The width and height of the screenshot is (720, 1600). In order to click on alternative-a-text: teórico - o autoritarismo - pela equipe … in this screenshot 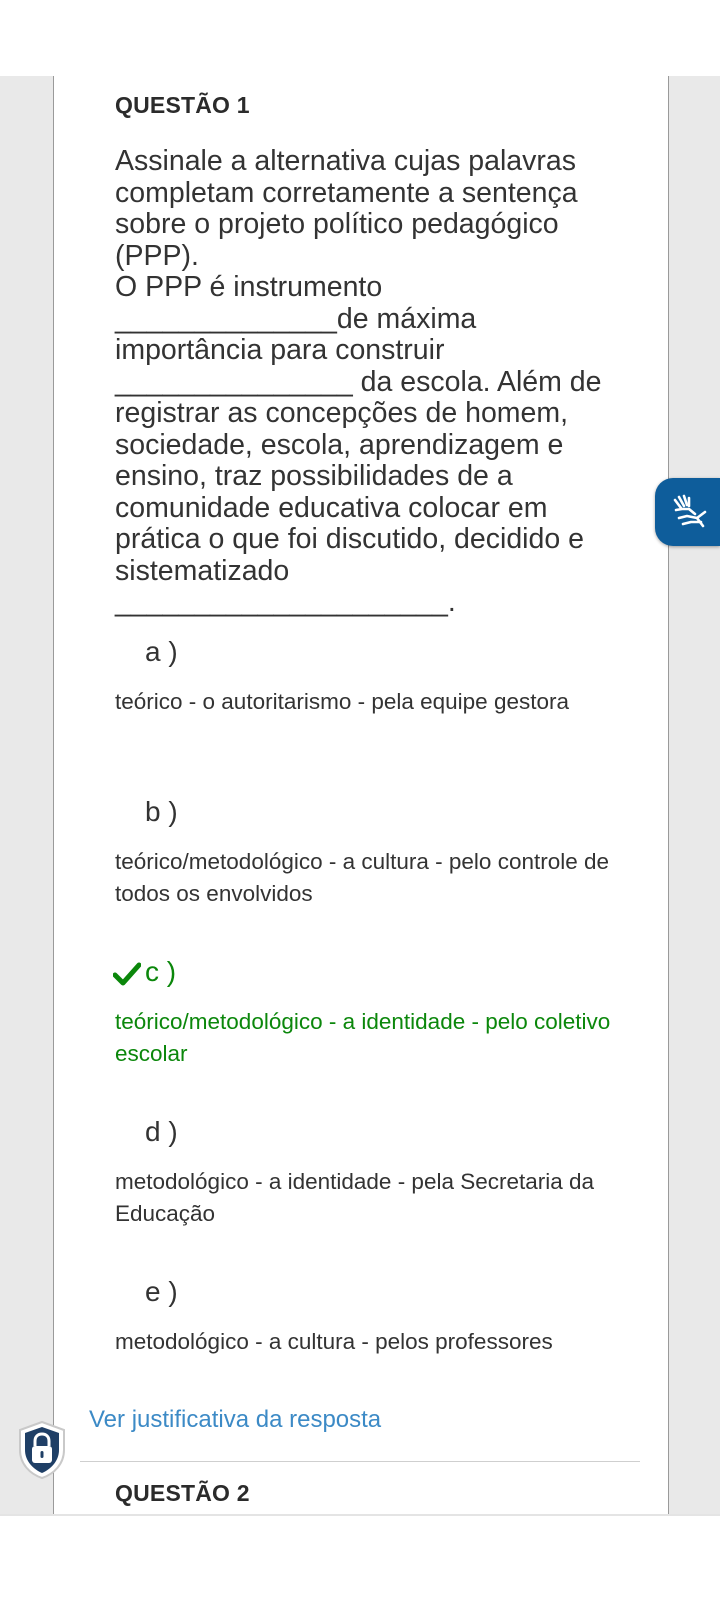, I will do `click(342, 701)`.